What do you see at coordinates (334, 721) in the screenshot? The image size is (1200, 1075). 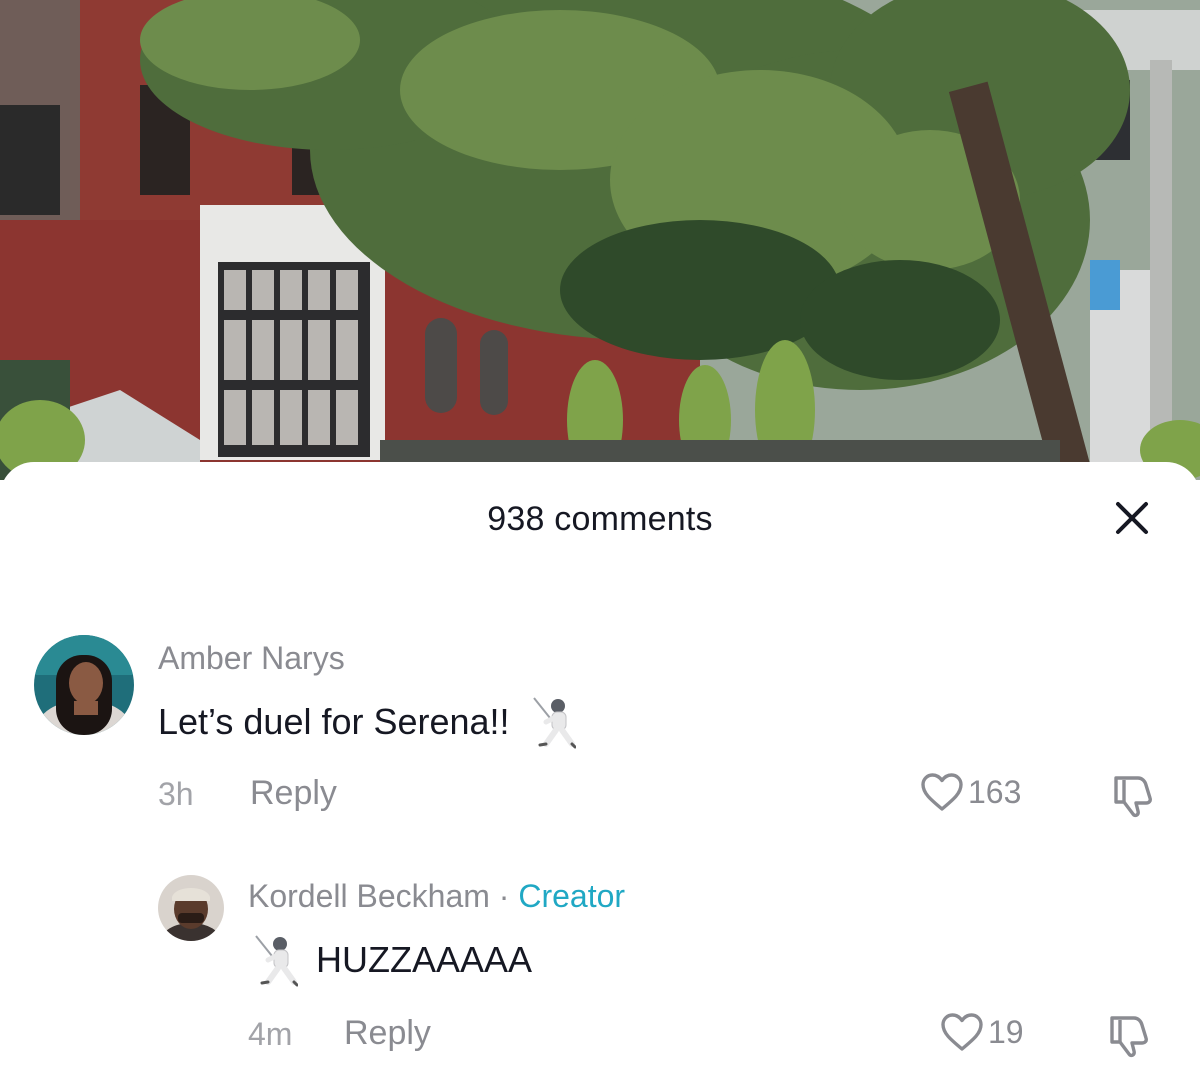 I see `comment-body: Let’s duel for Serena!!` at bounding box center [334, 721].